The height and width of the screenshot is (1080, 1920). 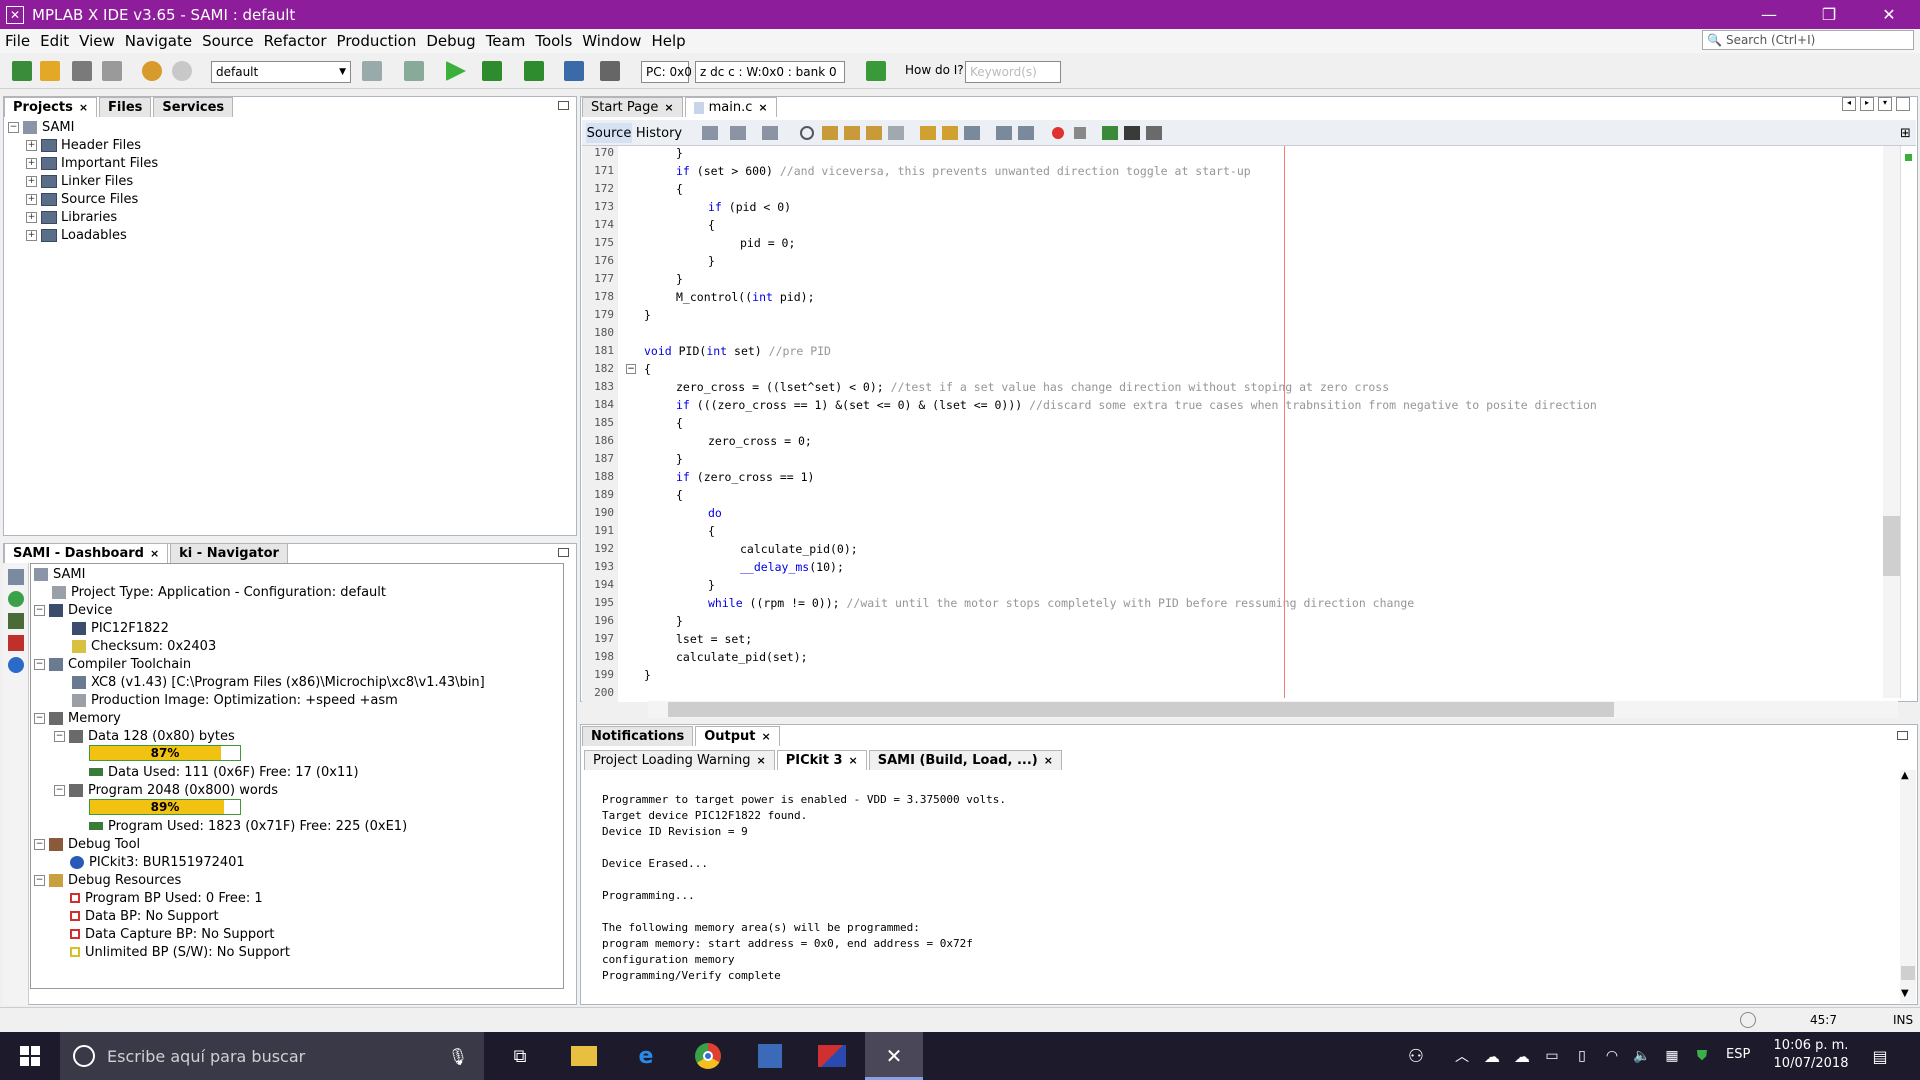 What do you see at coordinates (1849, 104) in the screenshot?
I see `chevron-left-icon: ◂` at bounding box center [1849, 104].